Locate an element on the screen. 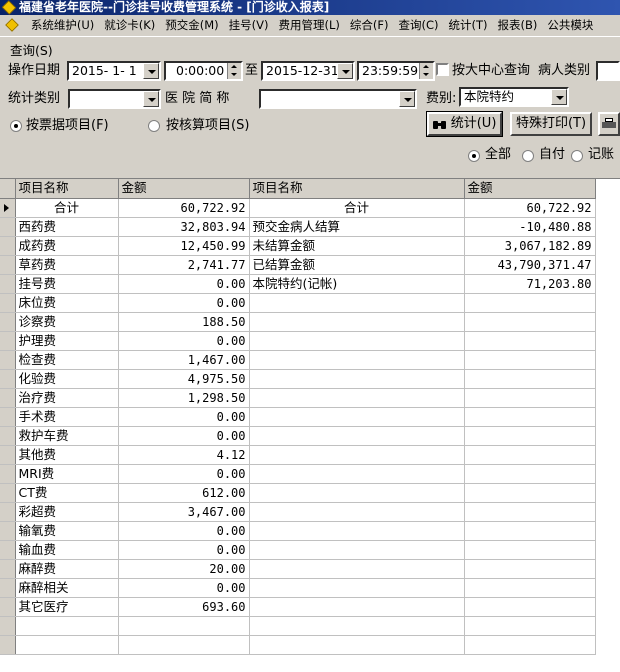  table-row: 床位费 0.00 is located at coordinates (298, 303).